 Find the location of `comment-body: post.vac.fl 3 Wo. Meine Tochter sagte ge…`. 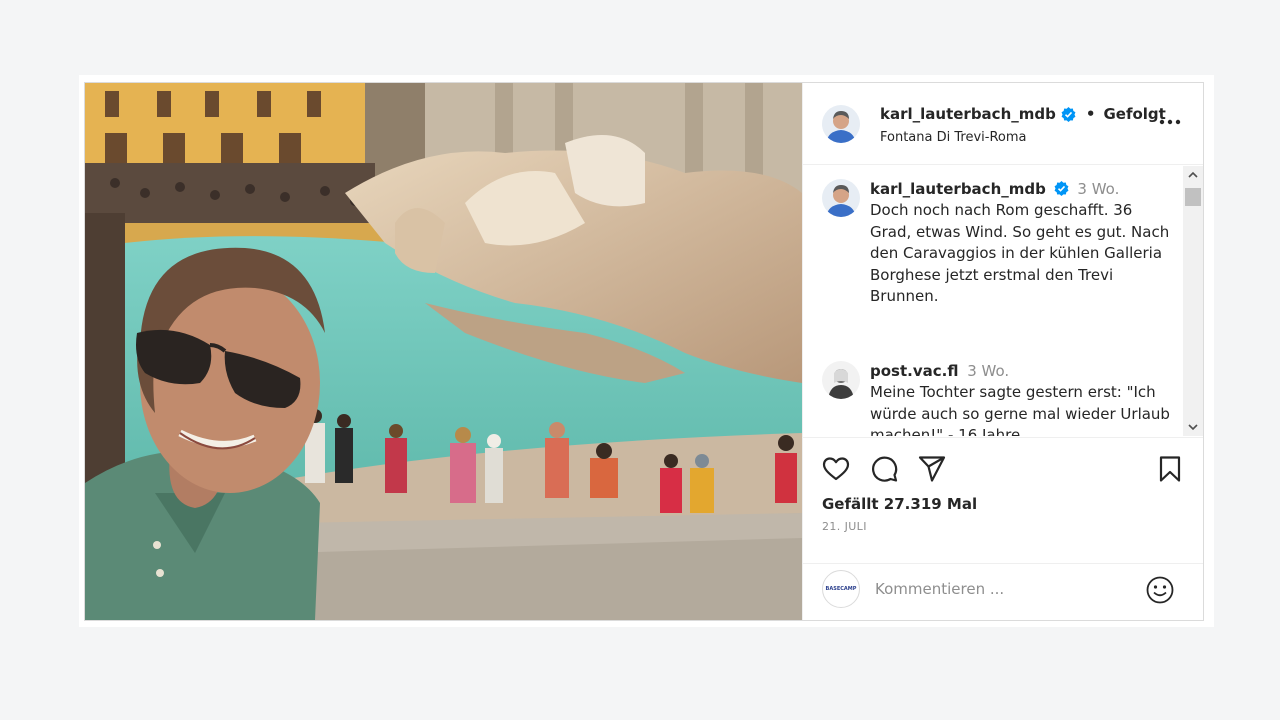

comment-body: post.vac.fl 3 Wo. Meine Tochter sagte ge… is located at coordinates (1020, 398).